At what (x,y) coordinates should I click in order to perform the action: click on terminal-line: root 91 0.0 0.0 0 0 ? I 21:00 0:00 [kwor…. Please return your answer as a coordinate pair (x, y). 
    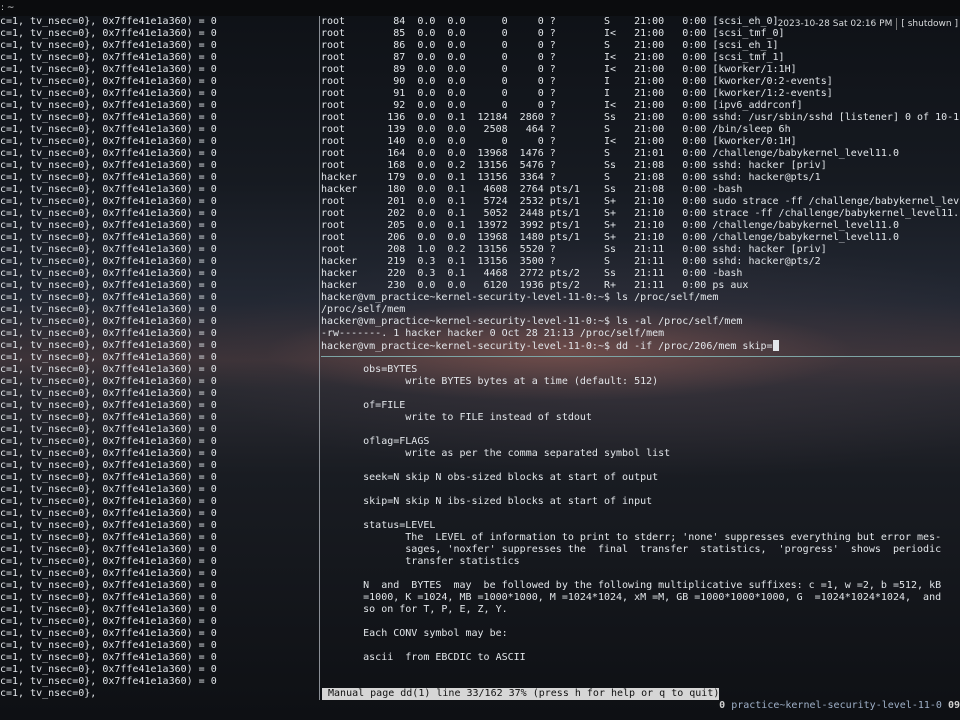
    Looking at the image, I should click on (577, 93).